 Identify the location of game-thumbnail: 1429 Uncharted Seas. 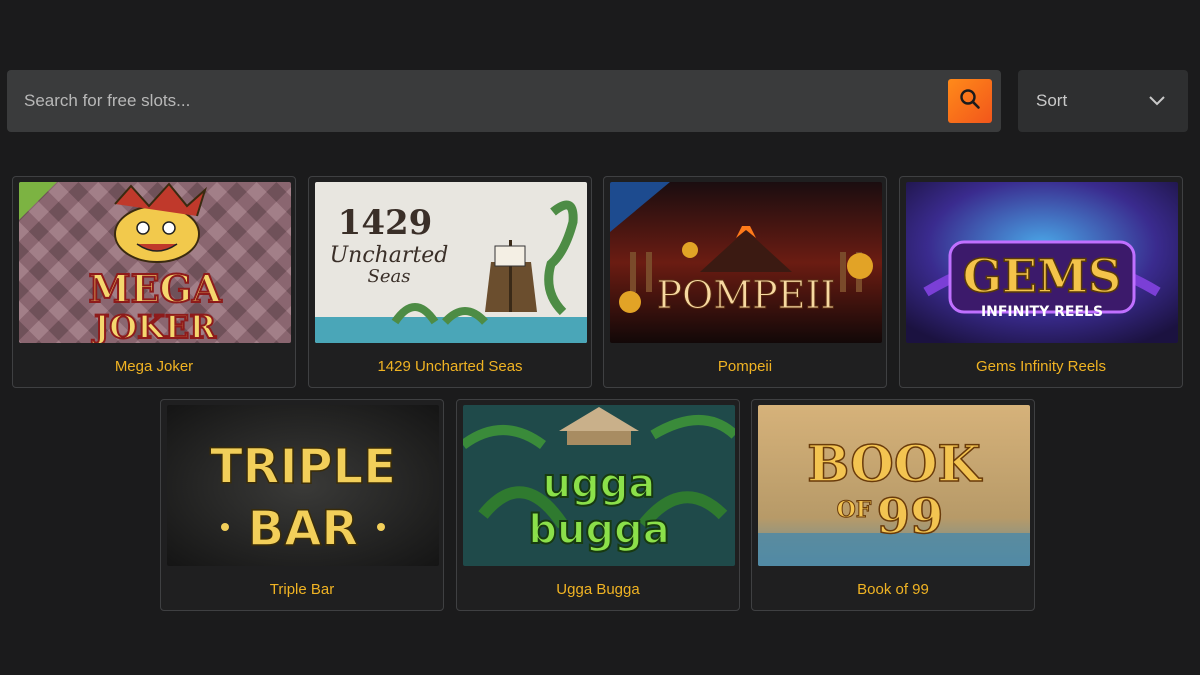
(451, 262).